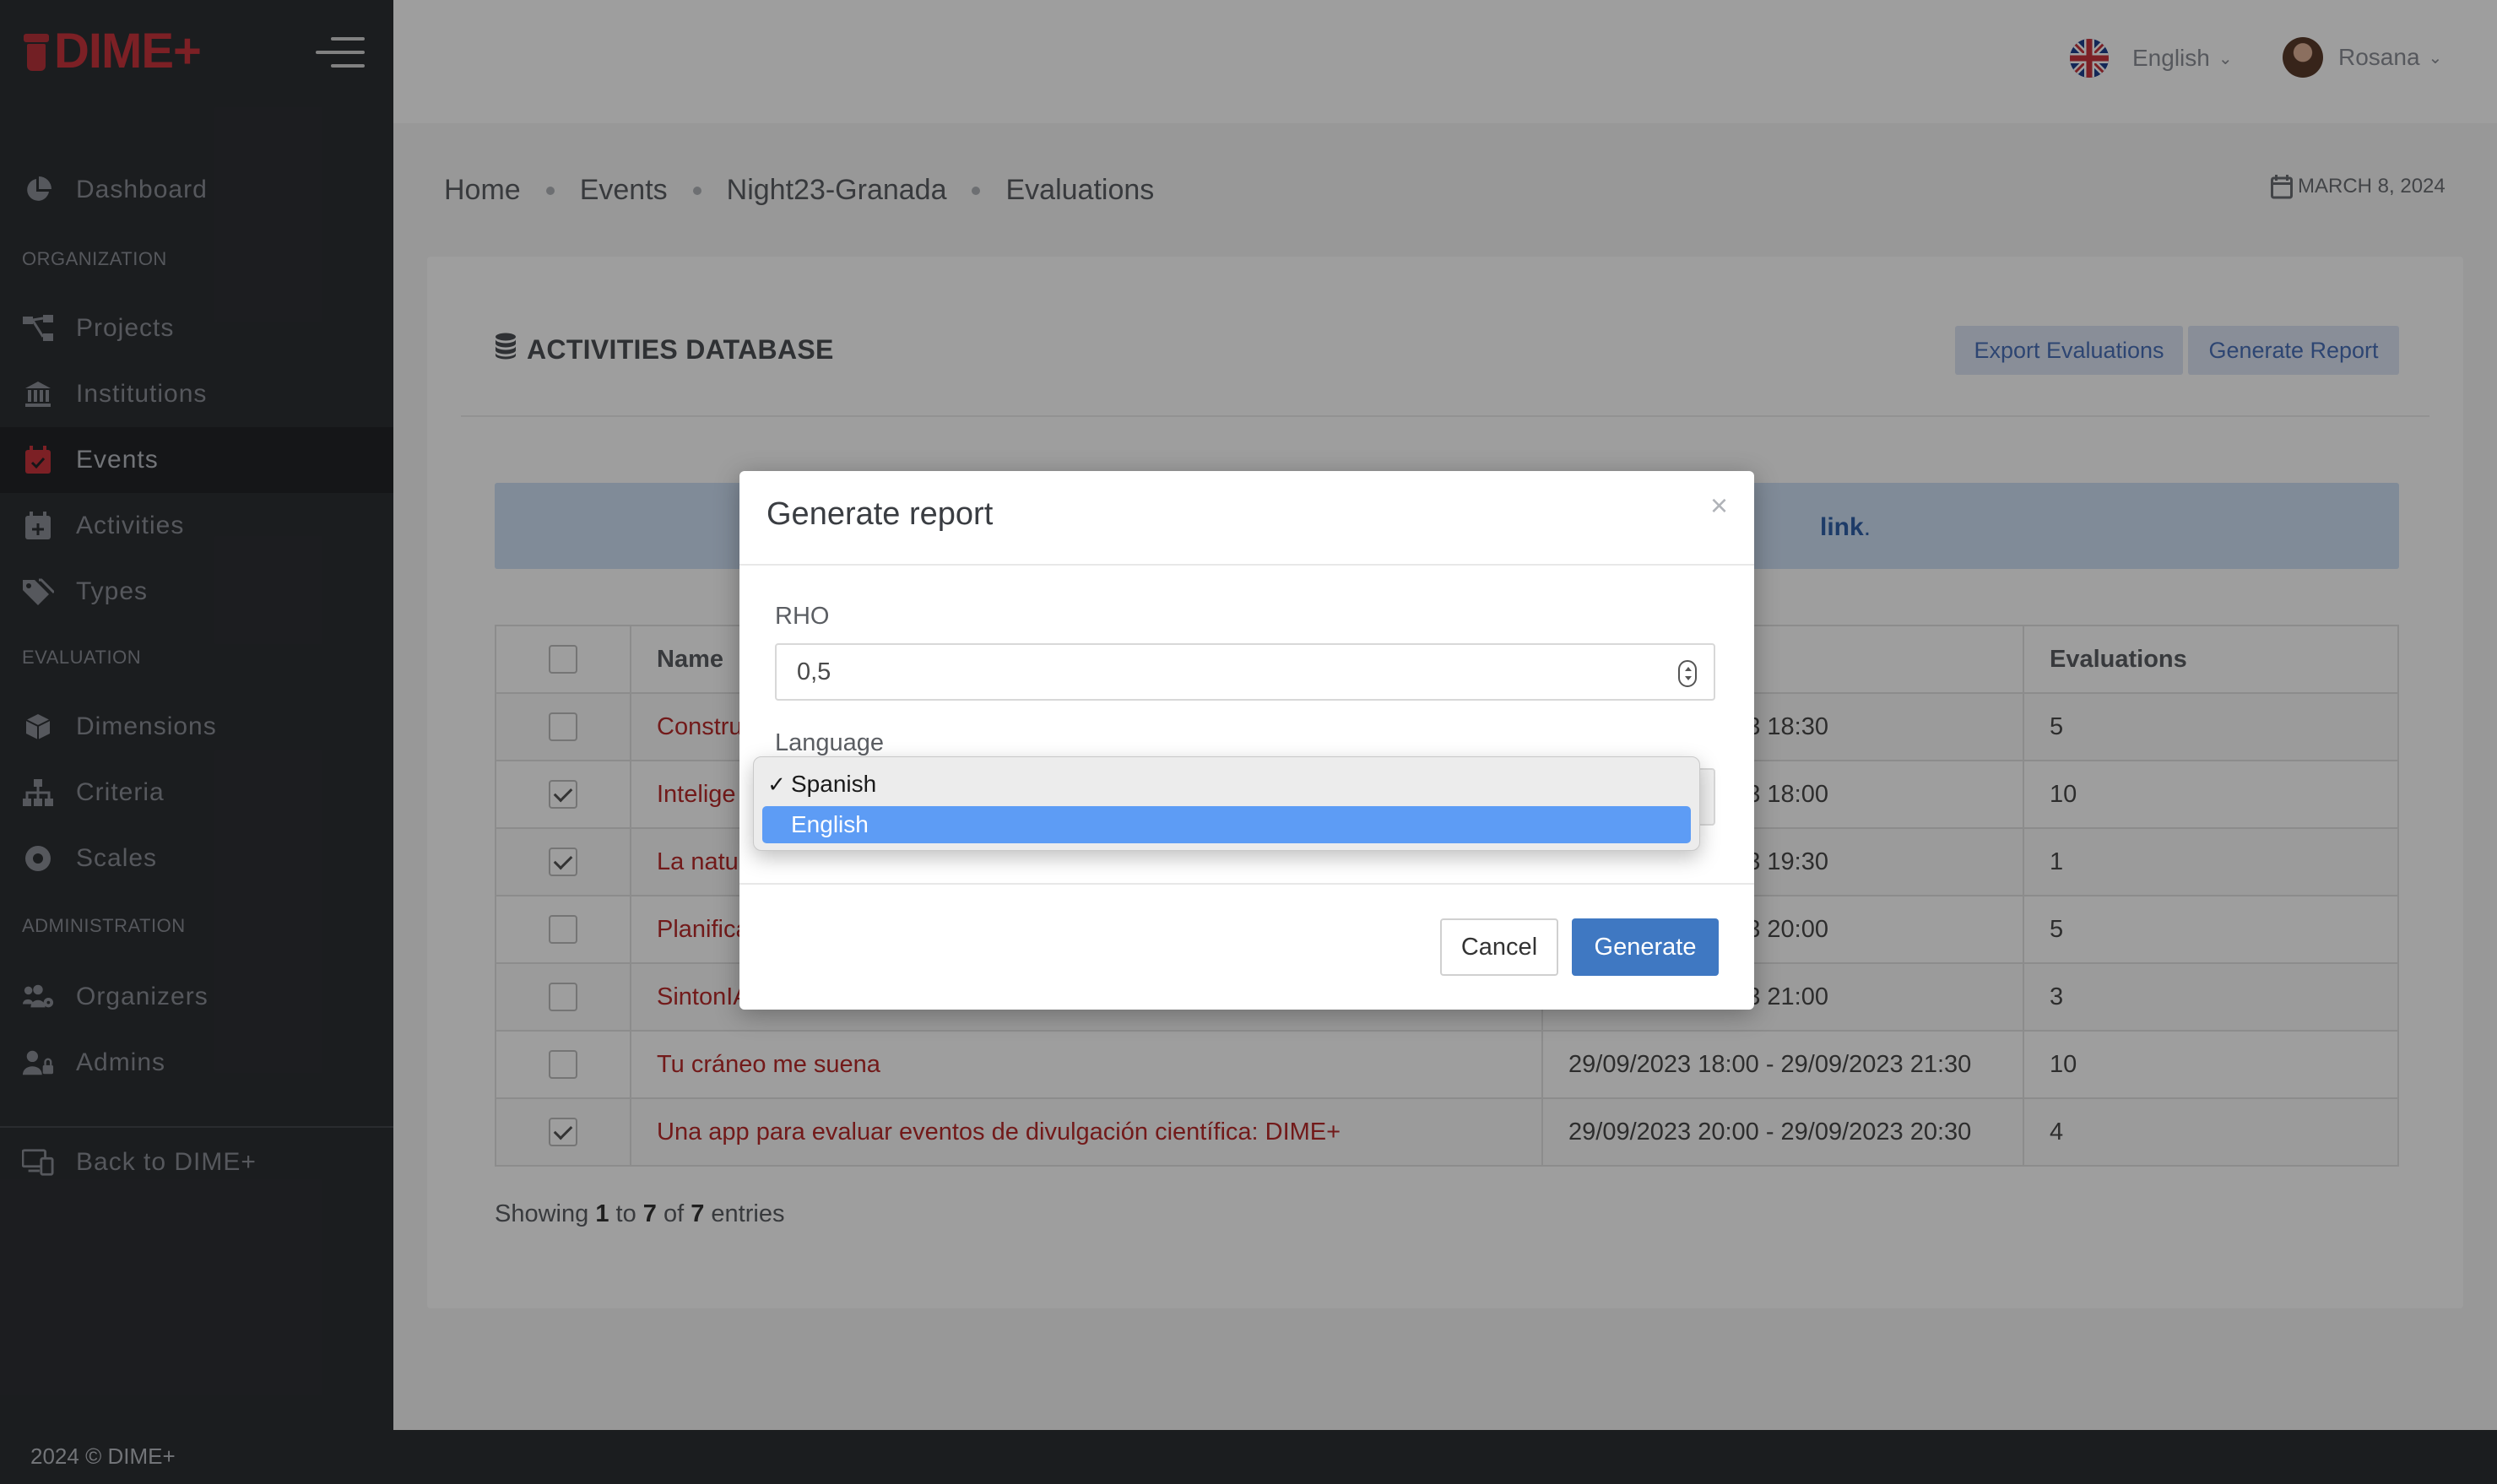 Image resolution: width=2497 pixels, height=1484 pixels. What do you see at coordinates (1245, 672) in the screenshot?
I see `rho-number-input: 0,5` at bounding box center [1245, 672].